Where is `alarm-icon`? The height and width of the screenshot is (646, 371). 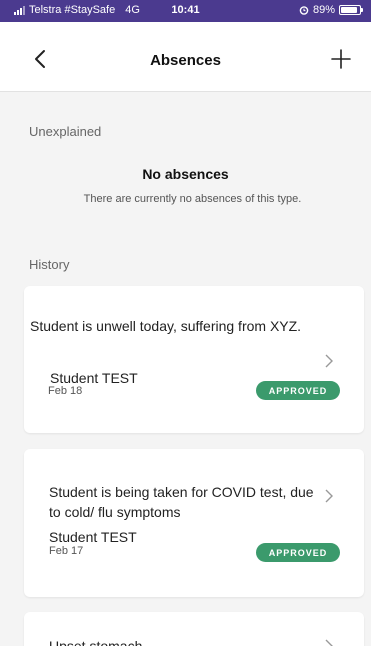
alarm-icon is located at coordinates (304, 10).